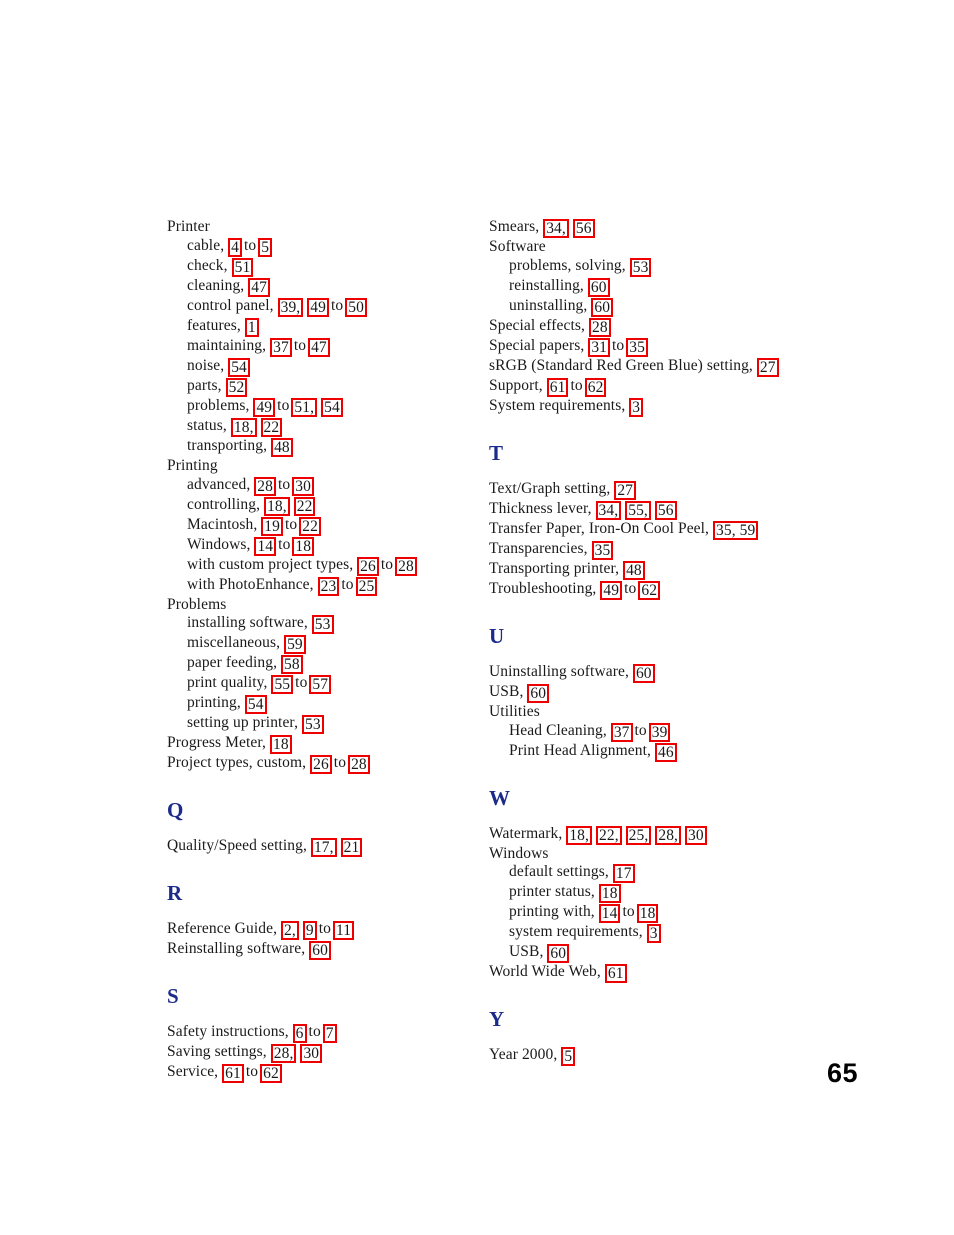  What do you see at coordinates (623, 874) in the screenshot?
I see `page-ref-box: 17` at bounding box center [623, 874].